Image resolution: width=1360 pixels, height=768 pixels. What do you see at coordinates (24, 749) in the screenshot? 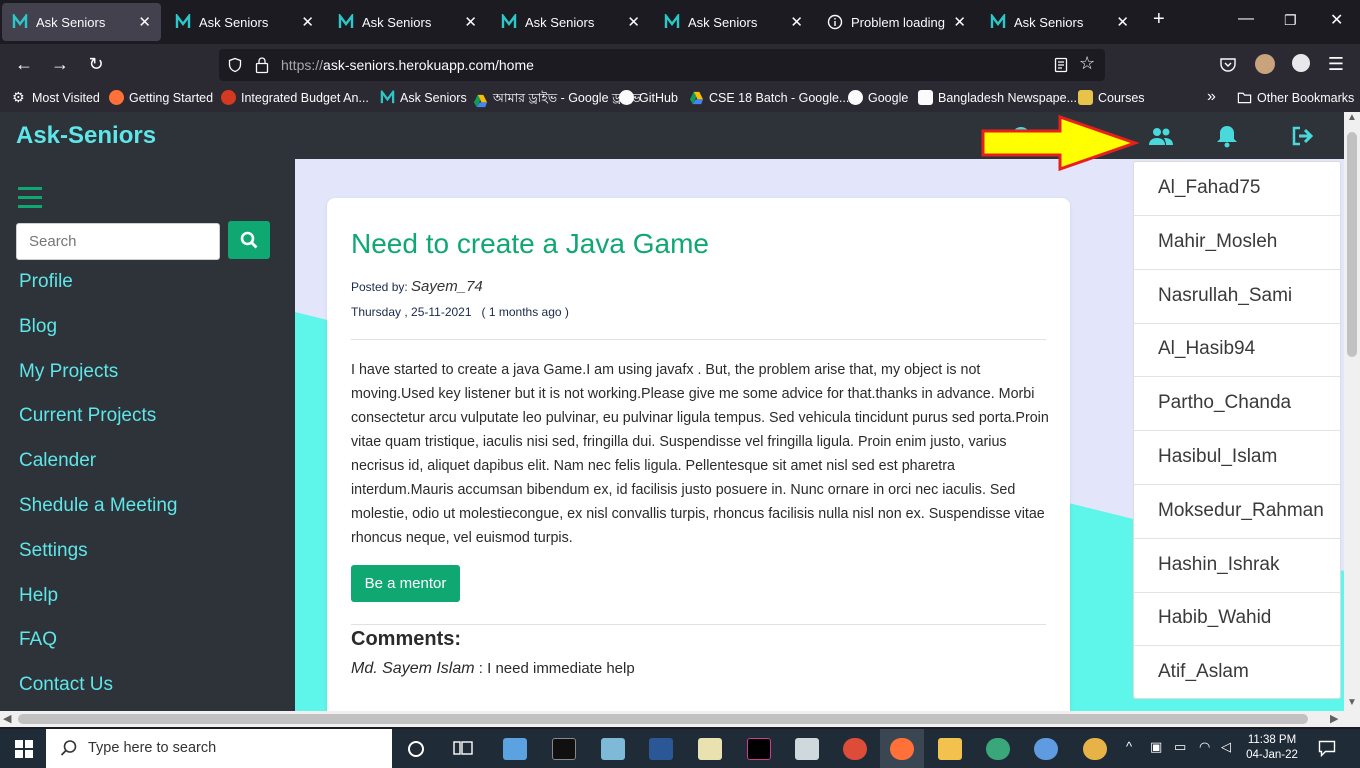
I see `windows-start-icon` at bounding box center [24, 749].